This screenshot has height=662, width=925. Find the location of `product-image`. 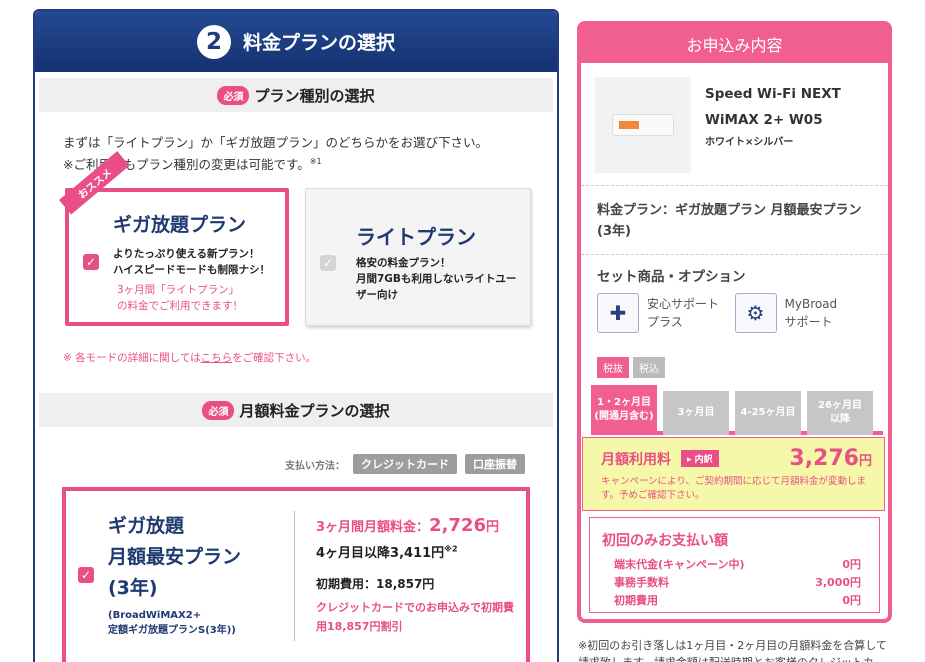

product-image is located at coordinates (643, 125).